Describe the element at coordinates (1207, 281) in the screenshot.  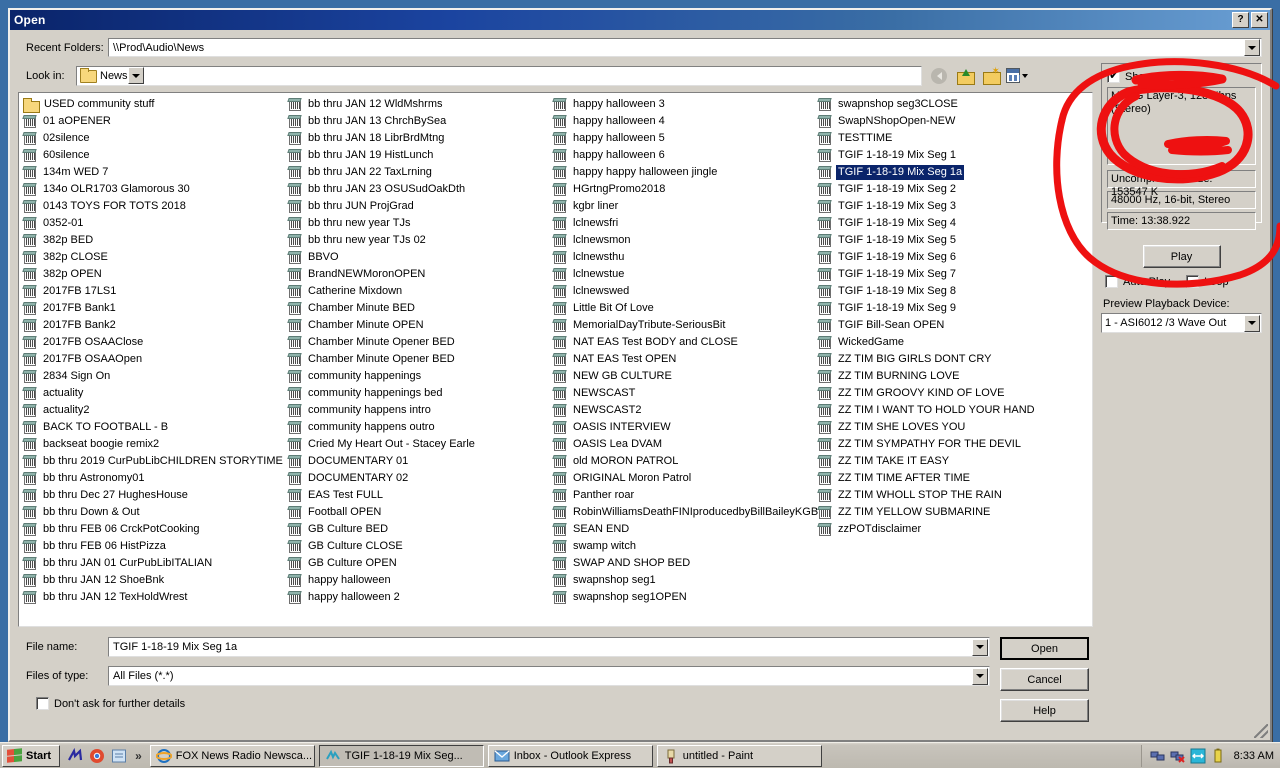
I see `loop-option: Loop` at that location.